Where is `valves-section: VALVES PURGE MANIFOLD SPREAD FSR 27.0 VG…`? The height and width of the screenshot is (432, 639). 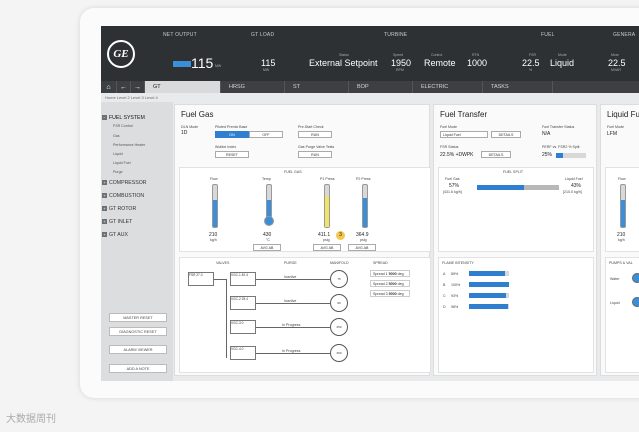
valves-section: VALVES PURGE MANIFOLD SPREAD FSR 27.0 VG… is located at coordinates (305, 315).